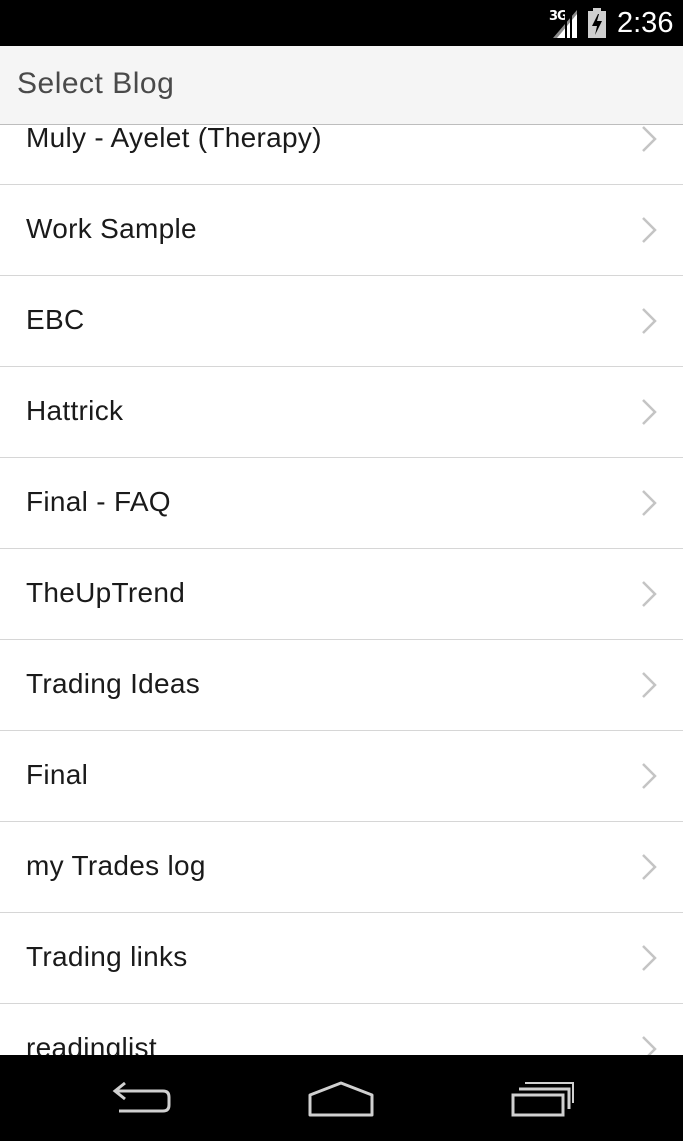 The width and height of the screenshot is (683, 1141). Describe the element at coordinates (113, 683) in the screenshot. I see `list-item-label: Trading Ideas` at that location.